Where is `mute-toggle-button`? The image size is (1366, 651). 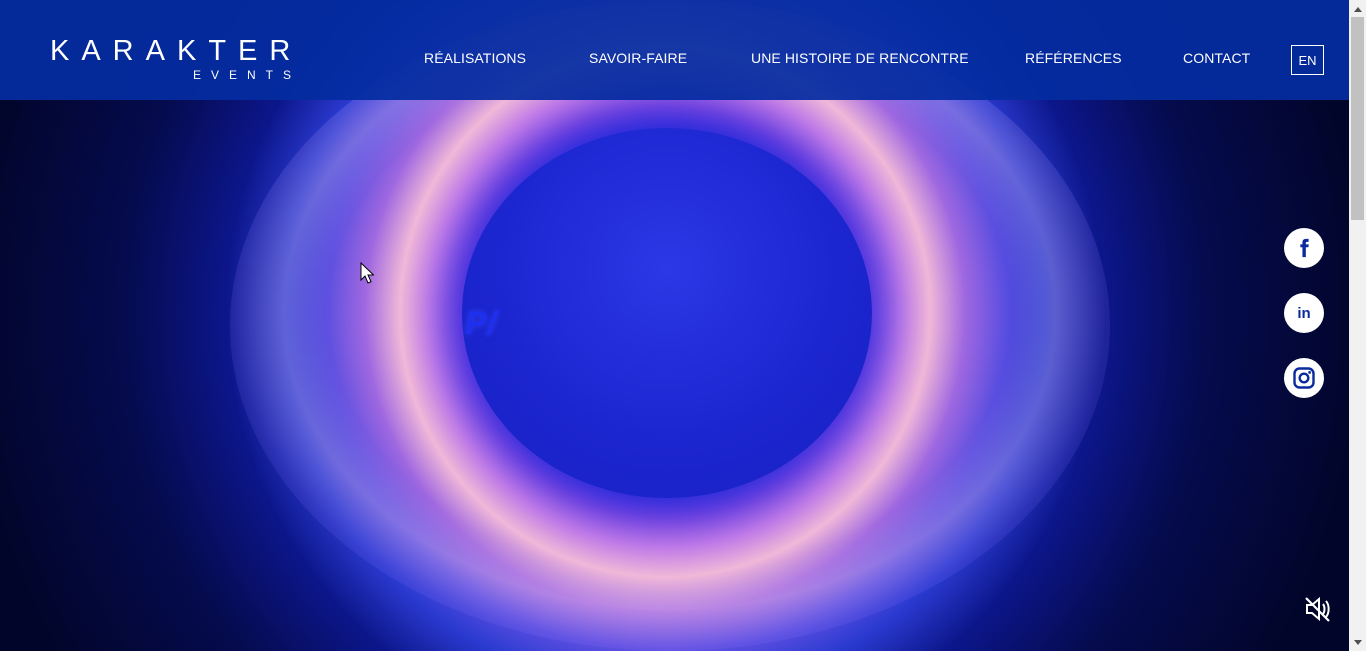 mute-toggle-button is located at coordinates (1317, 609).